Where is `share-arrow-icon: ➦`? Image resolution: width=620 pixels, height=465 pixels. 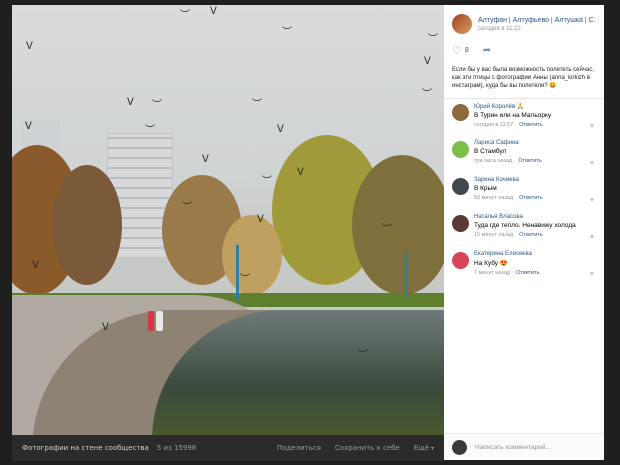 share-arrow-icon: ➦ is located at coordinates (487, 50).